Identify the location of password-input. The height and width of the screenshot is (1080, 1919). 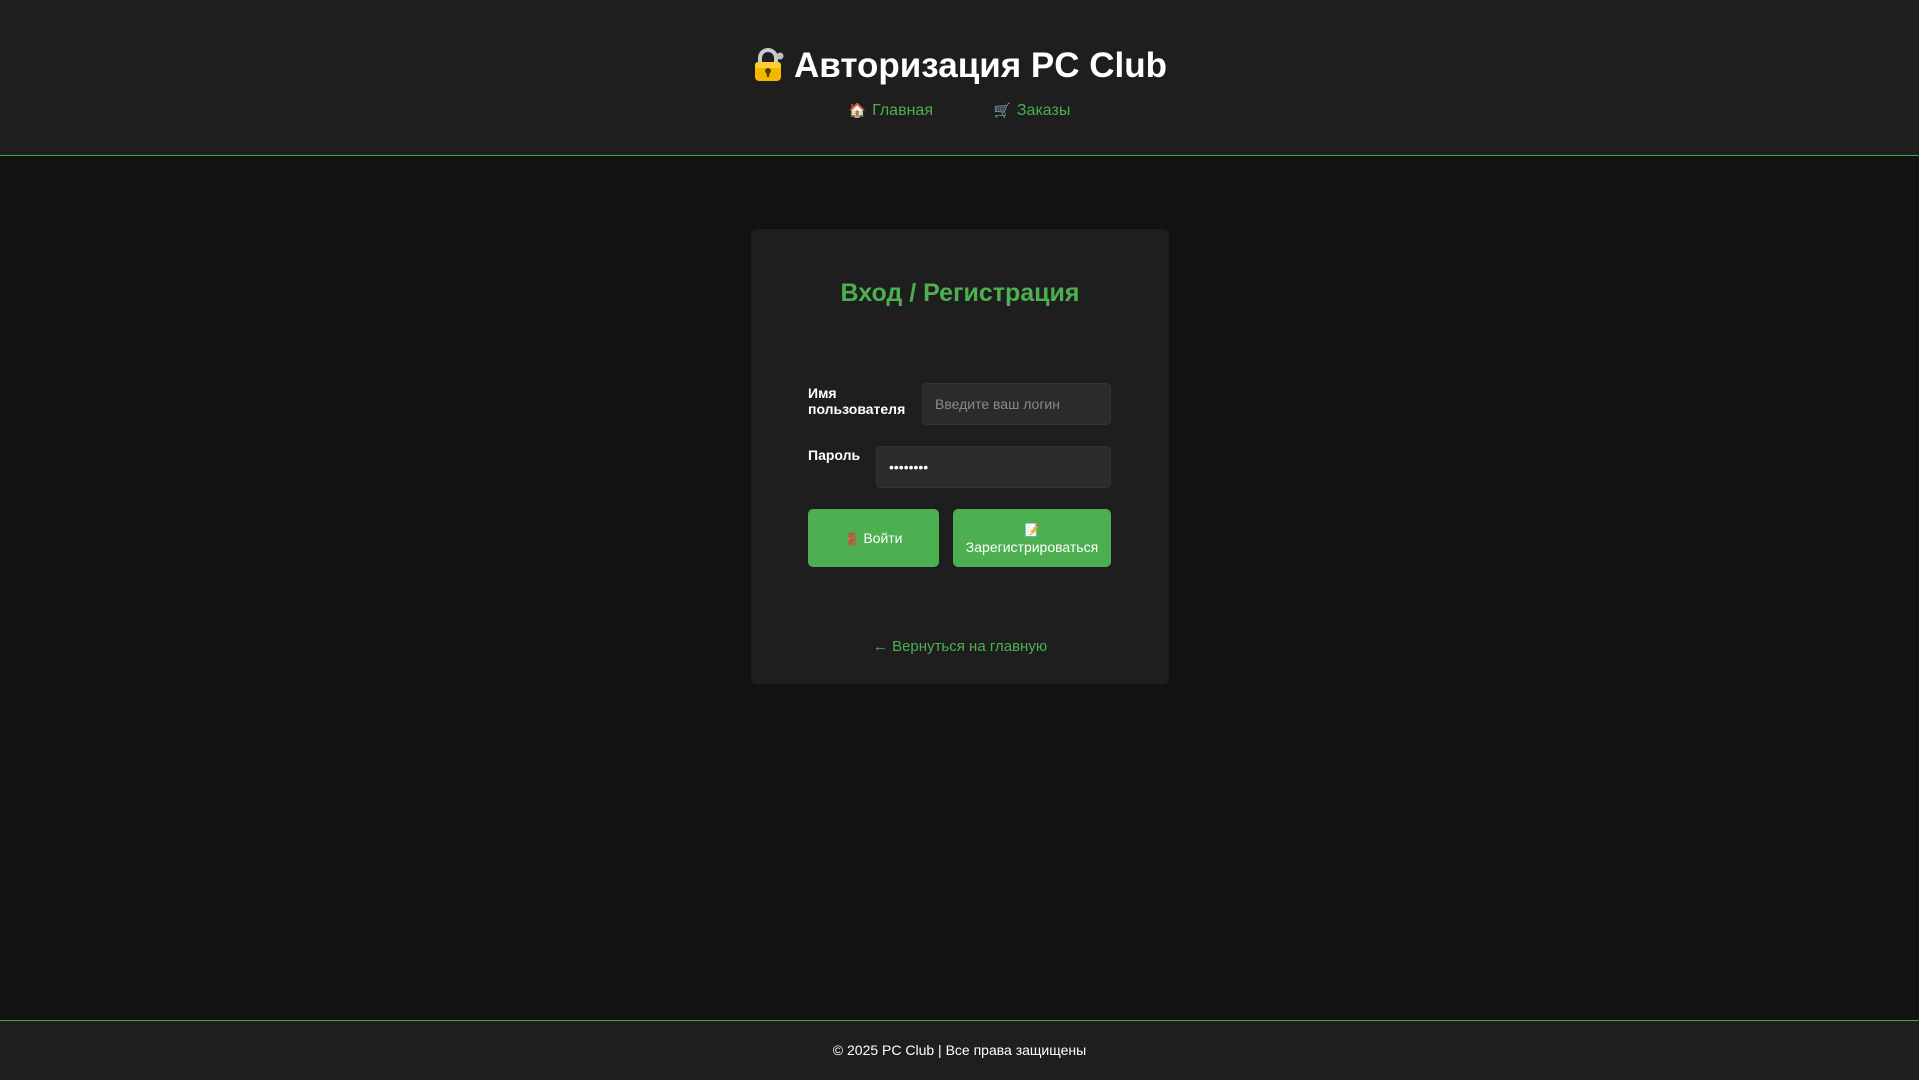
(993, 467).